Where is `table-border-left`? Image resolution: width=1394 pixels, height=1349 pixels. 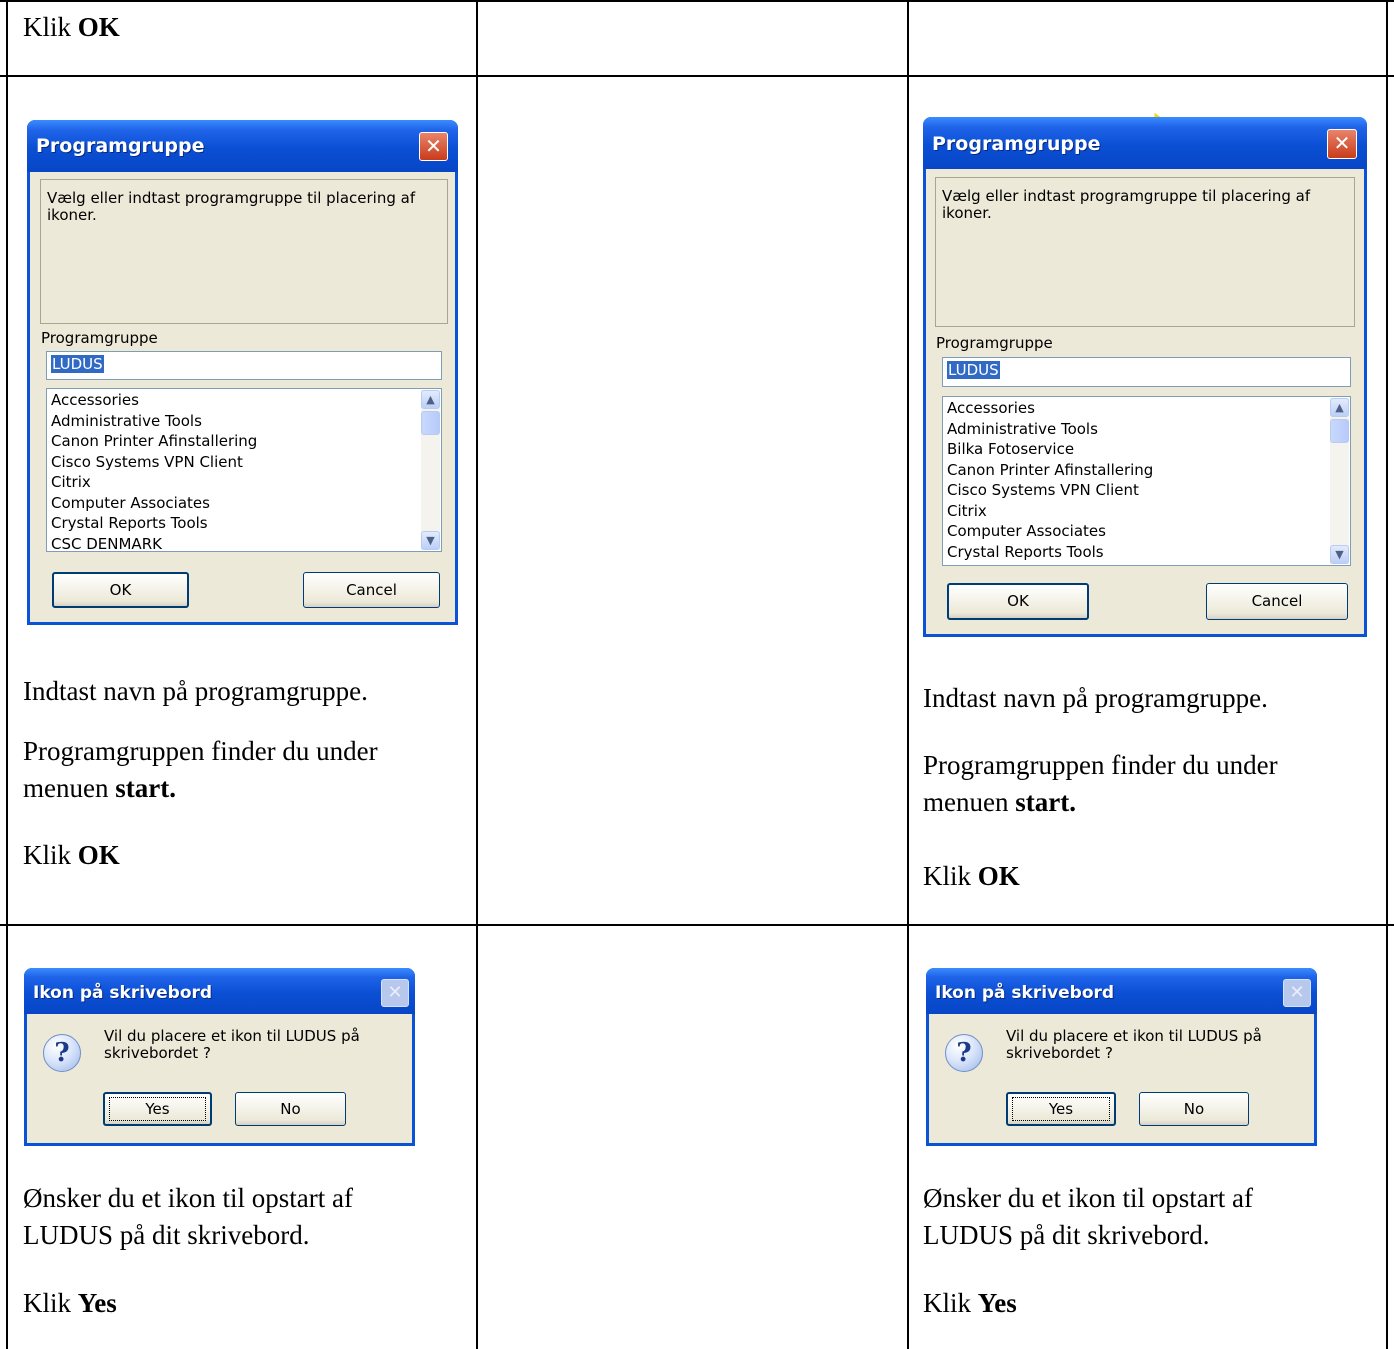
table-border-left is located at coordinates (7, 674).